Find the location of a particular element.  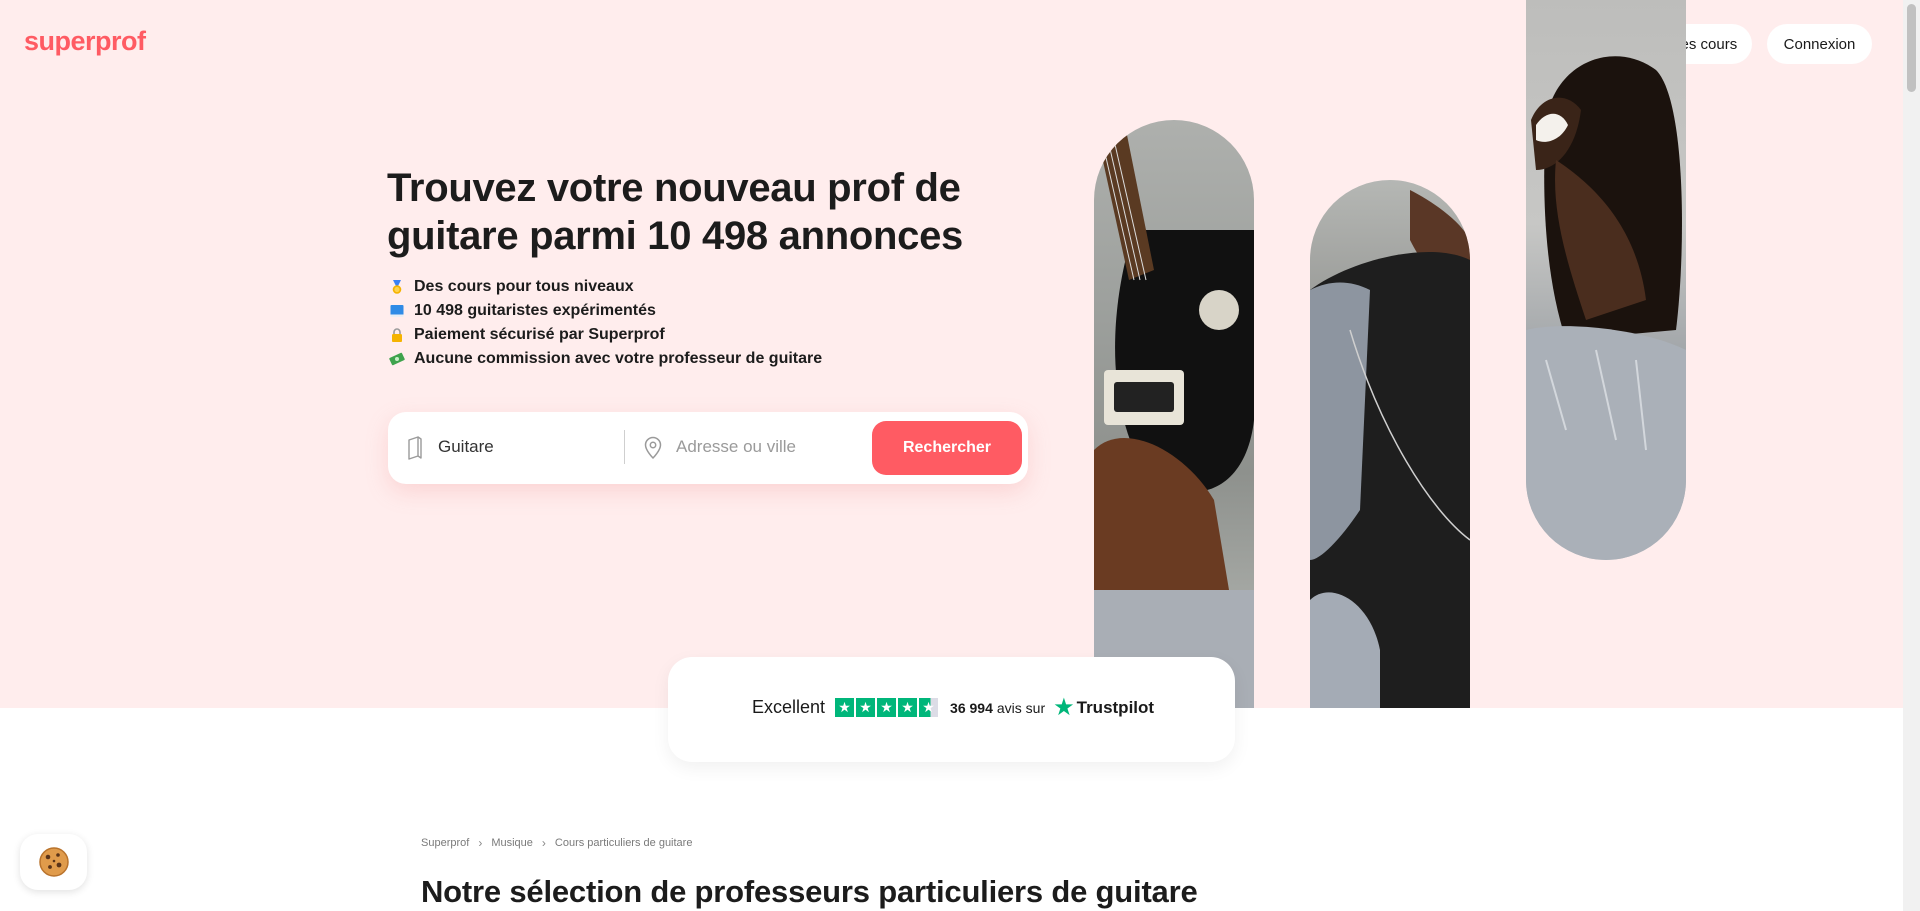

cookie-settings-button is located at coordinates (53, 862).